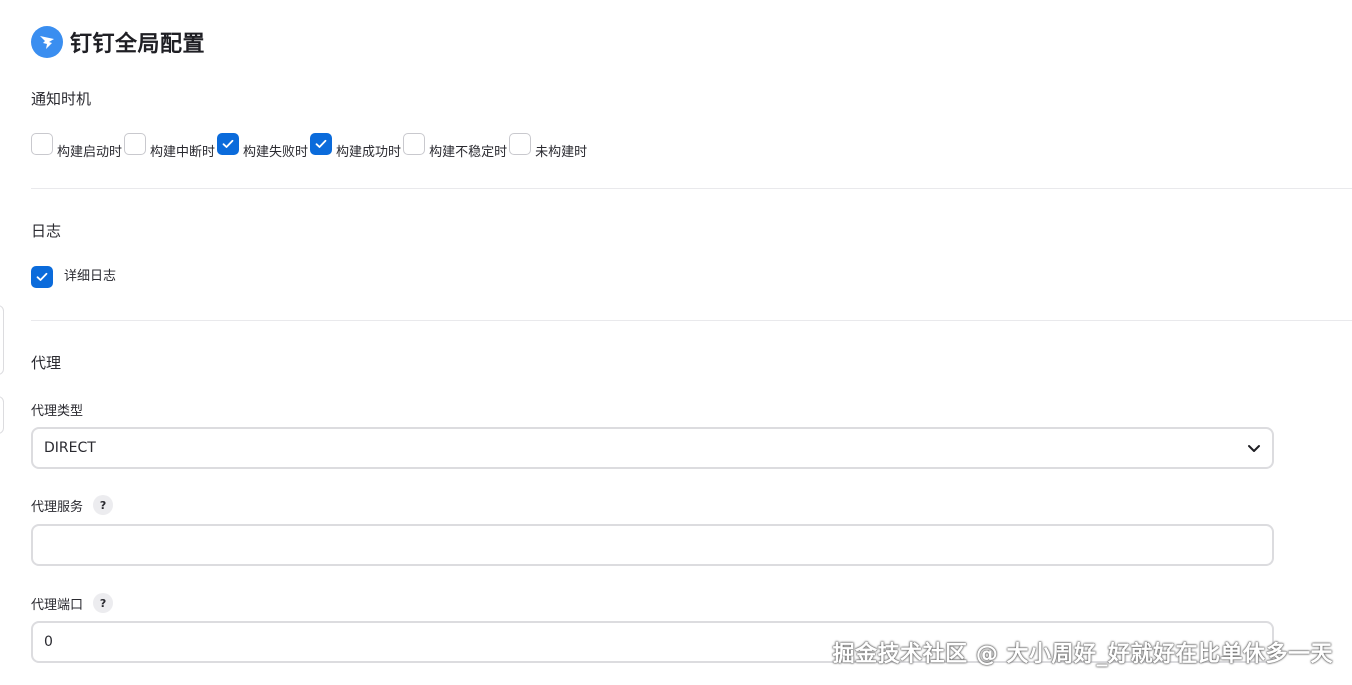 The width and height of the screenshot is (1352, 685). Describe the element at coordinates (1082, 654) in the screenshot. I see `watermark-text: 掘金技术社区 @ 大小周好_好就好在比单休多一天` at that location.